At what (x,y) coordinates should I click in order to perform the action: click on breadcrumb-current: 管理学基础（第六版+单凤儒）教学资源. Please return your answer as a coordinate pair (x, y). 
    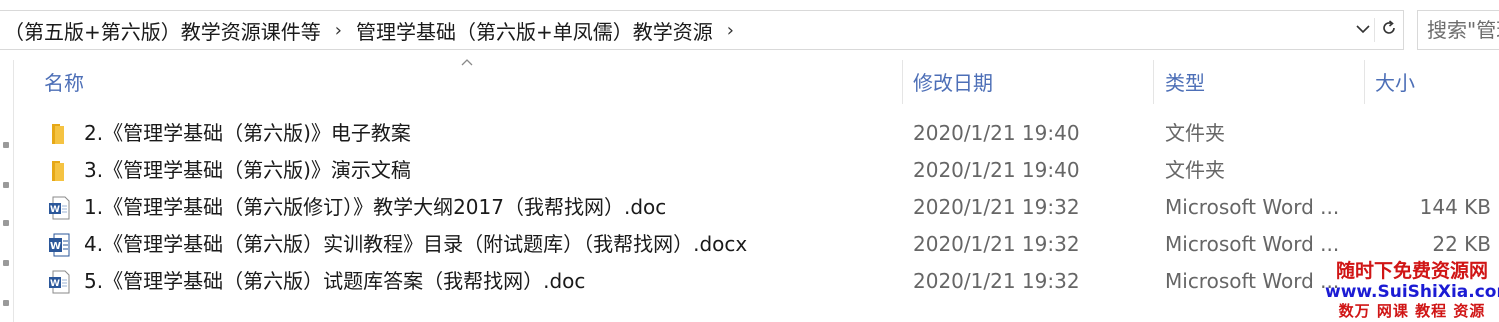
    Looking at the image, I should click on (534, 30).